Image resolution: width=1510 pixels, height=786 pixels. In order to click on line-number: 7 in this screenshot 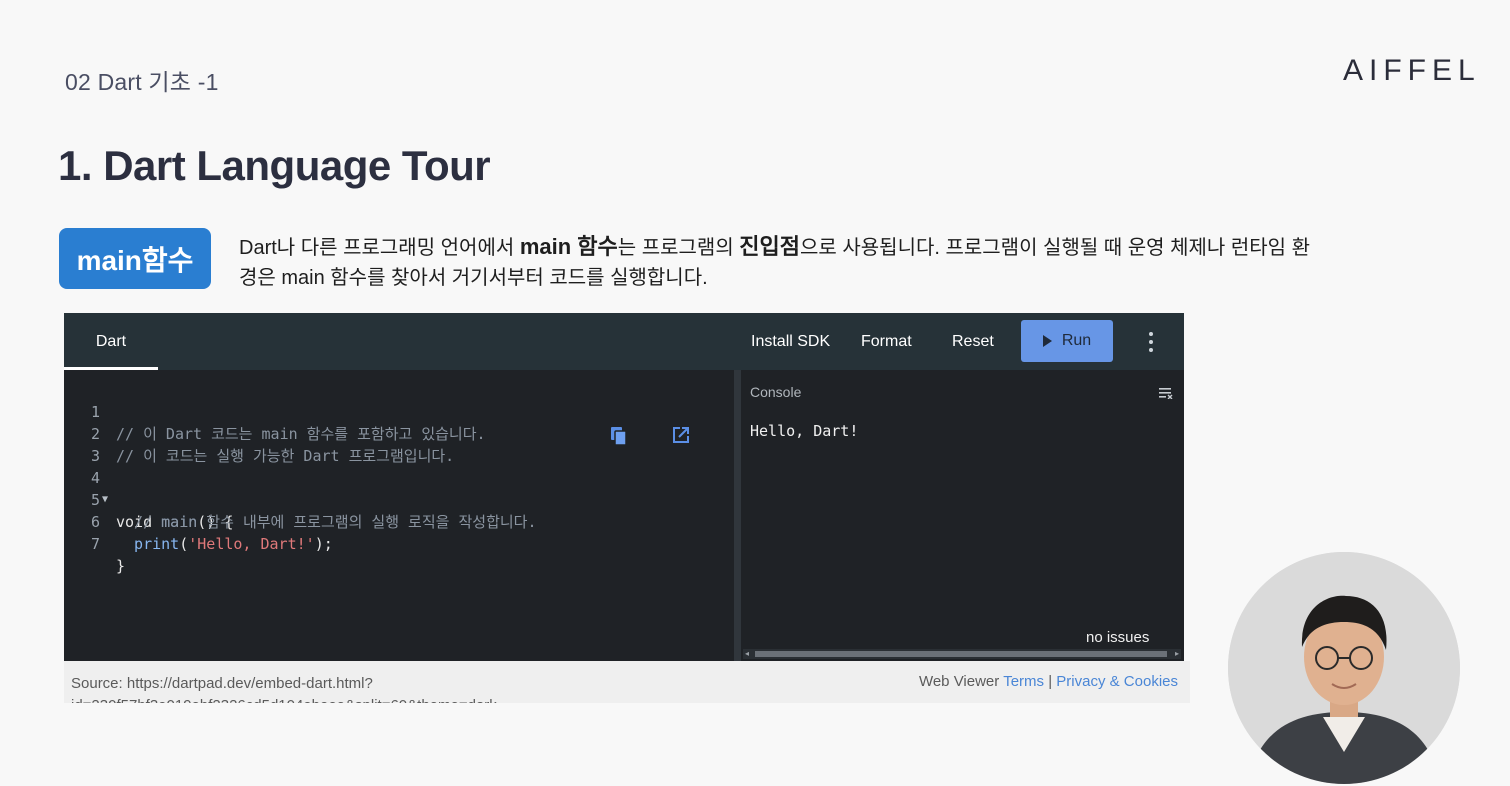, I will do `click(95, 544)`.